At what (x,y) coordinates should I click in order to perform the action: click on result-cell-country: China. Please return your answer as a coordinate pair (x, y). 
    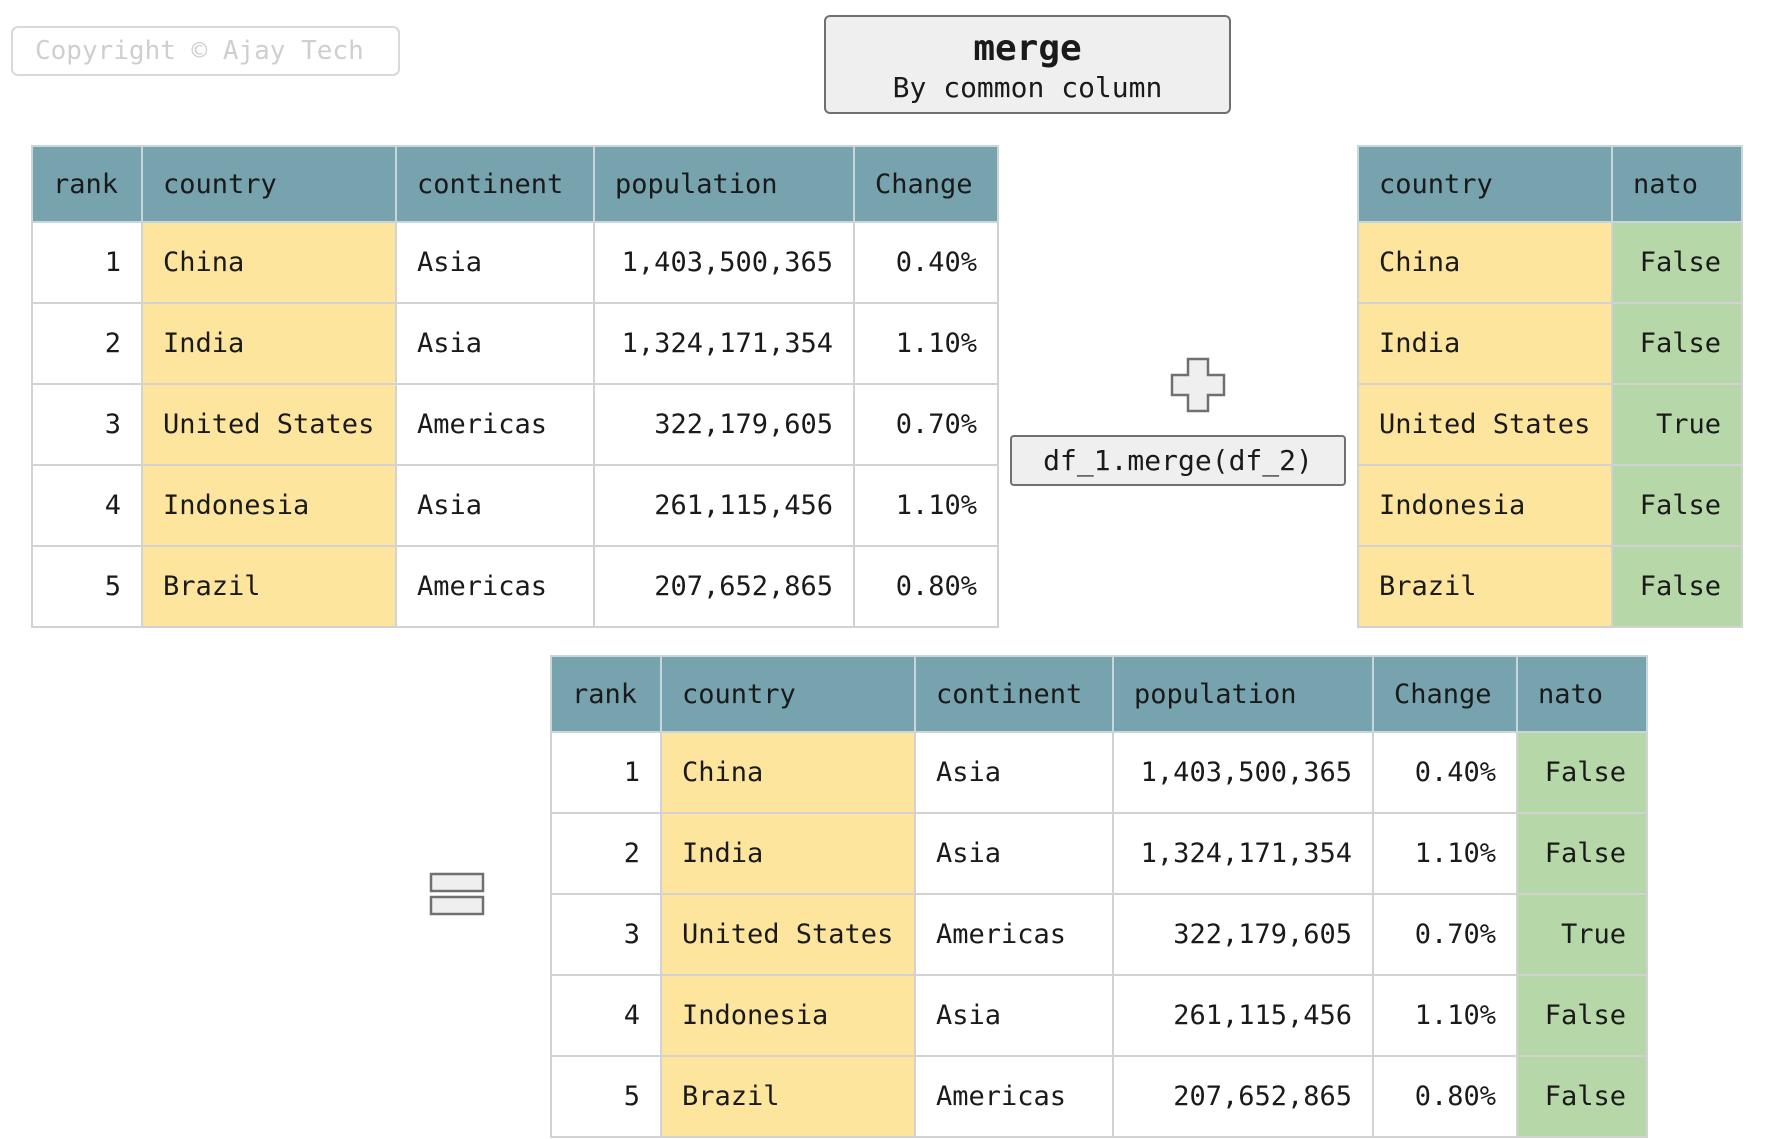
    Looking at the image, I should click on (788, 772).